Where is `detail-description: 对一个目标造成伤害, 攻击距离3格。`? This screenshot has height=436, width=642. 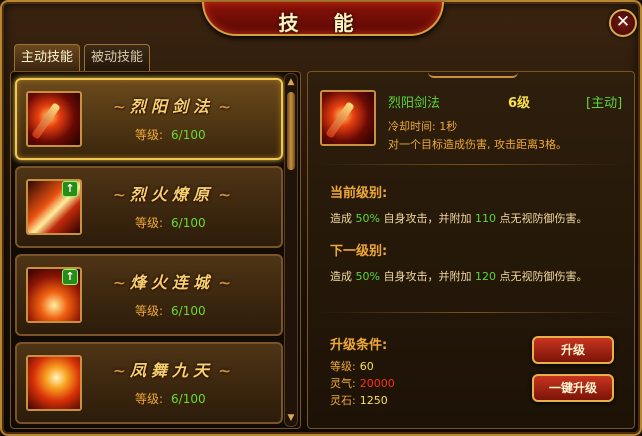 detail-description: 对一个目标造成伤害, 攻击距离3格。 is located at coordinates (477, 144).